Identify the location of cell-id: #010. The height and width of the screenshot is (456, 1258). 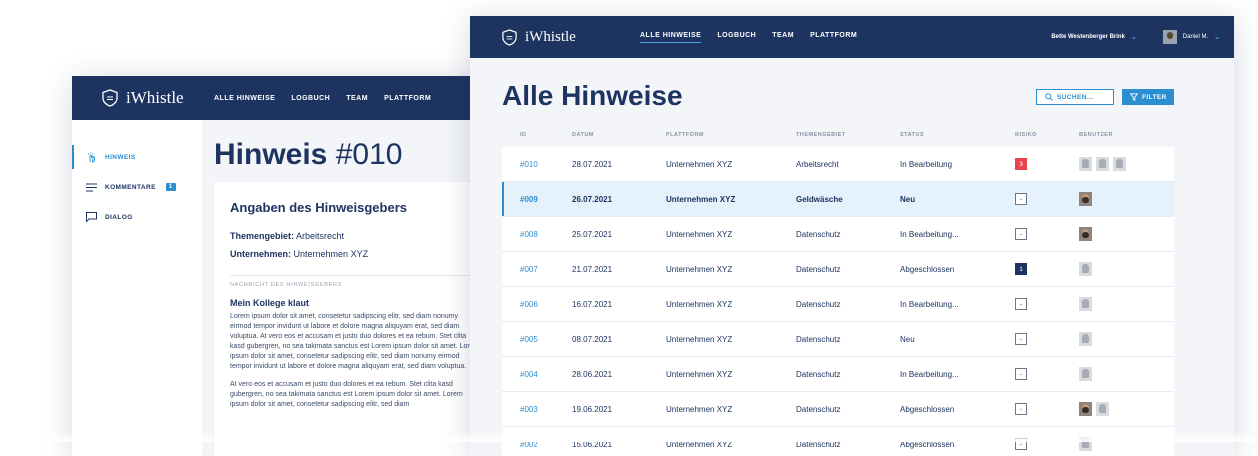
(537, 164).